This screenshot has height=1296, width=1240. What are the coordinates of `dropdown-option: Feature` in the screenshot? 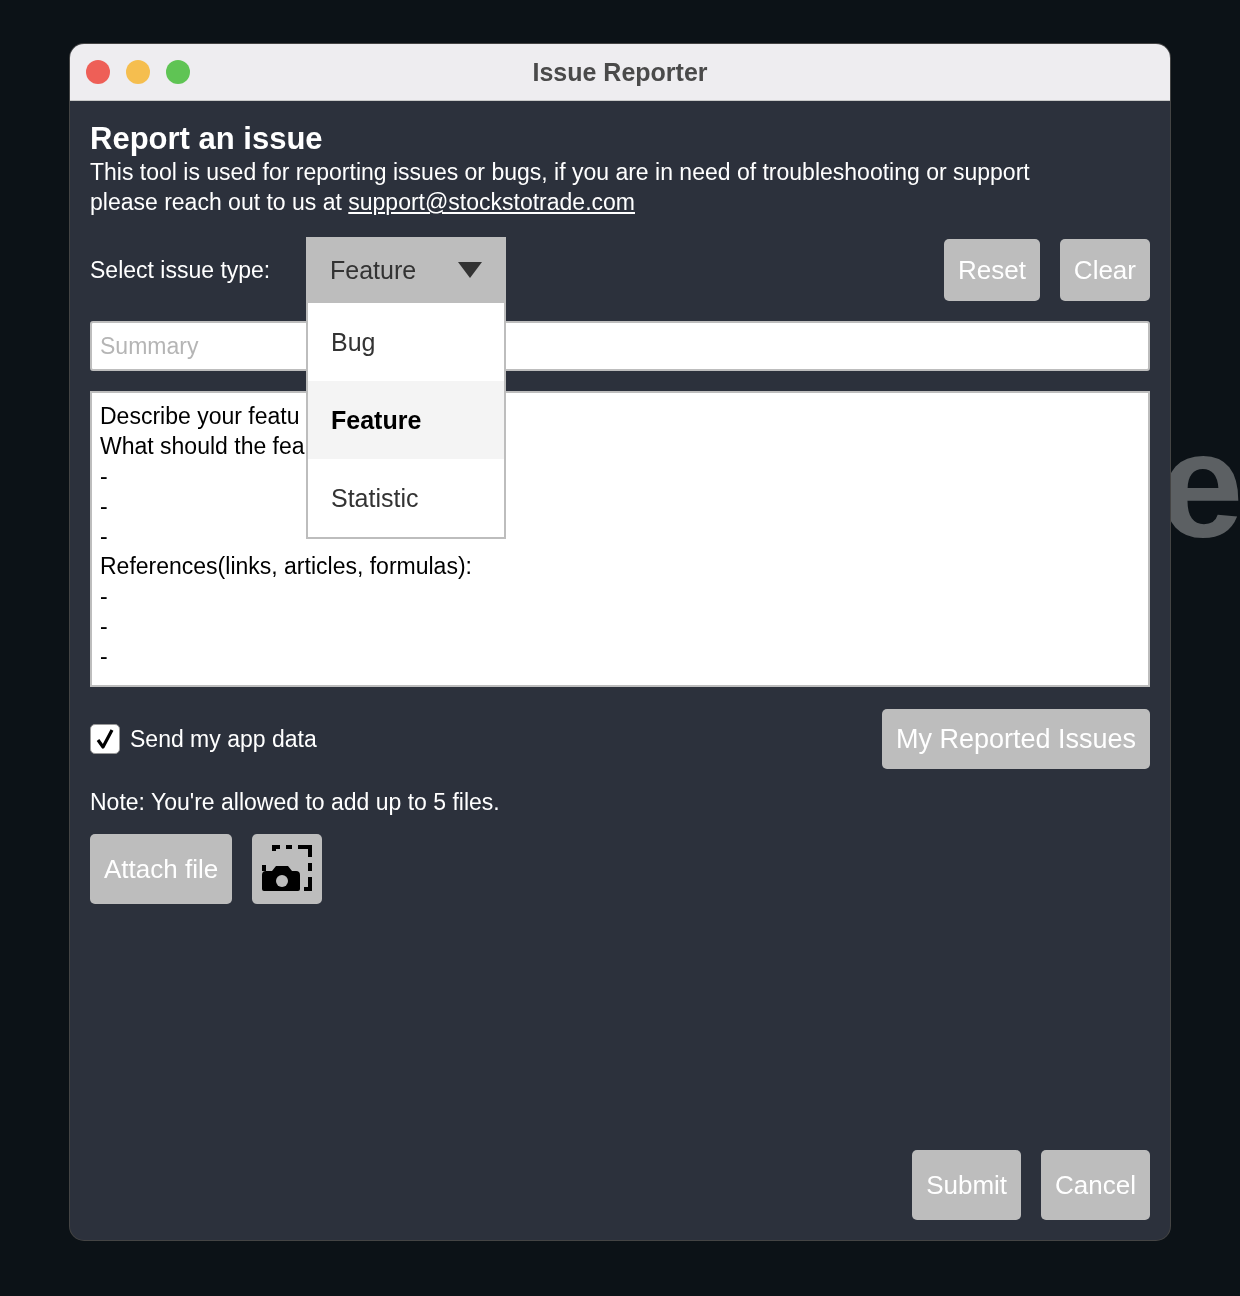 It's located at (406, 420).